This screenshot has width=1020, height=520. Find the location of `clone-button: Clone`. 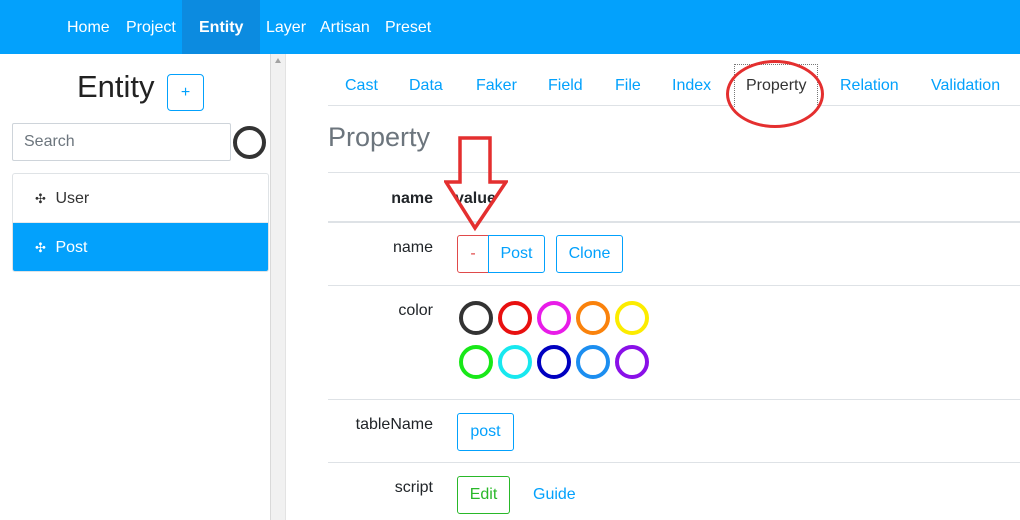

clone-button: Clone is located at coordinates (589, 254).